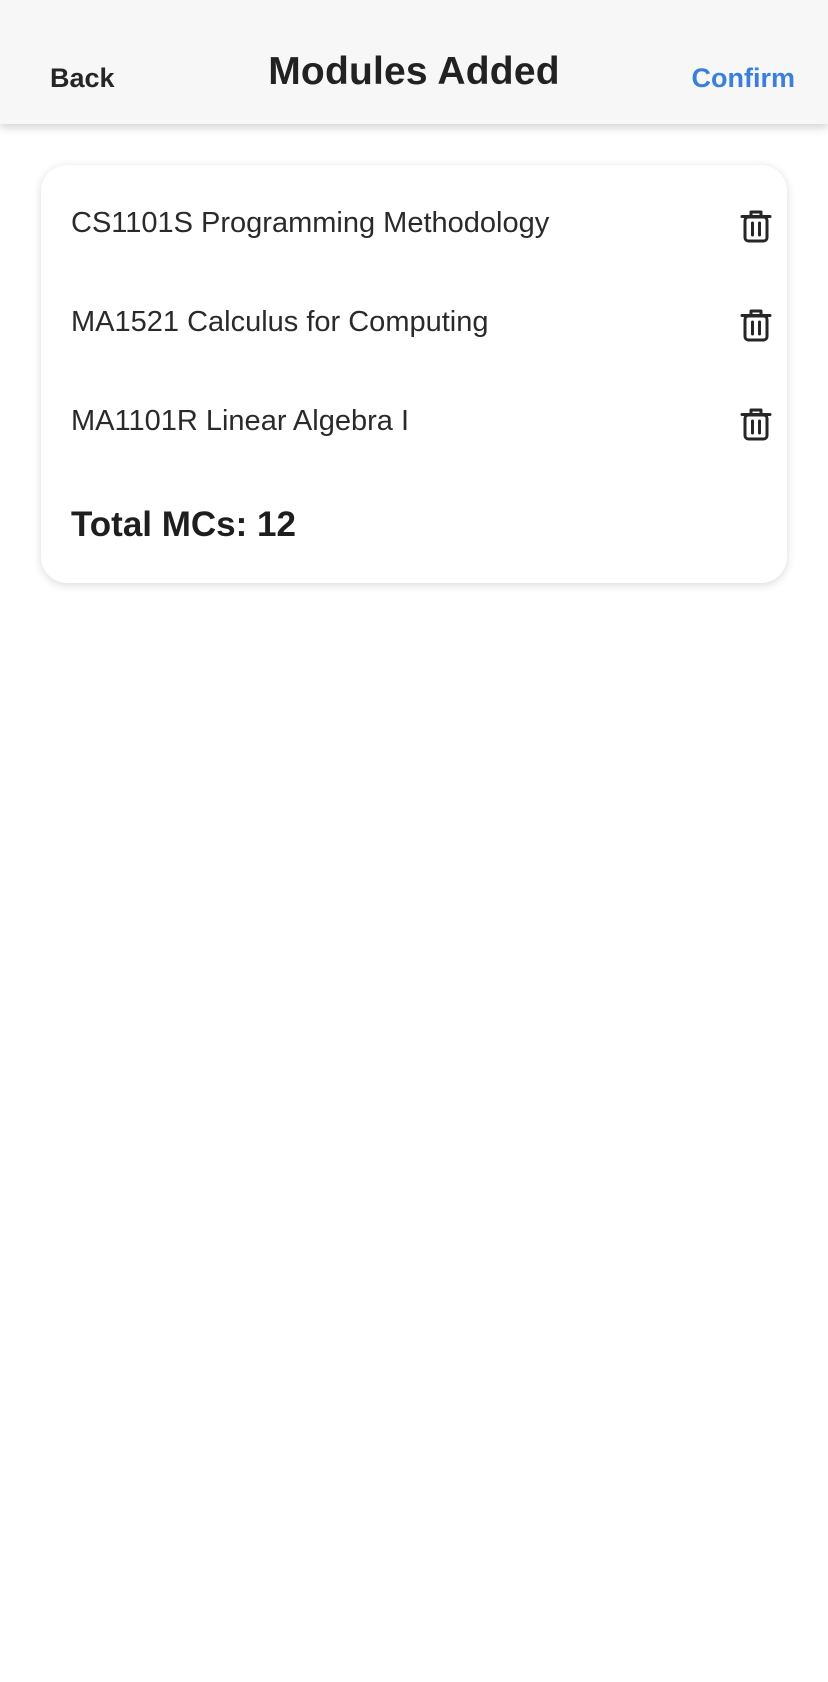  What do you see at coordinates (310, 223) in the screenshot?
I see `module-name: CS1101S Programming Methodology` at bounding box center [310, 223].